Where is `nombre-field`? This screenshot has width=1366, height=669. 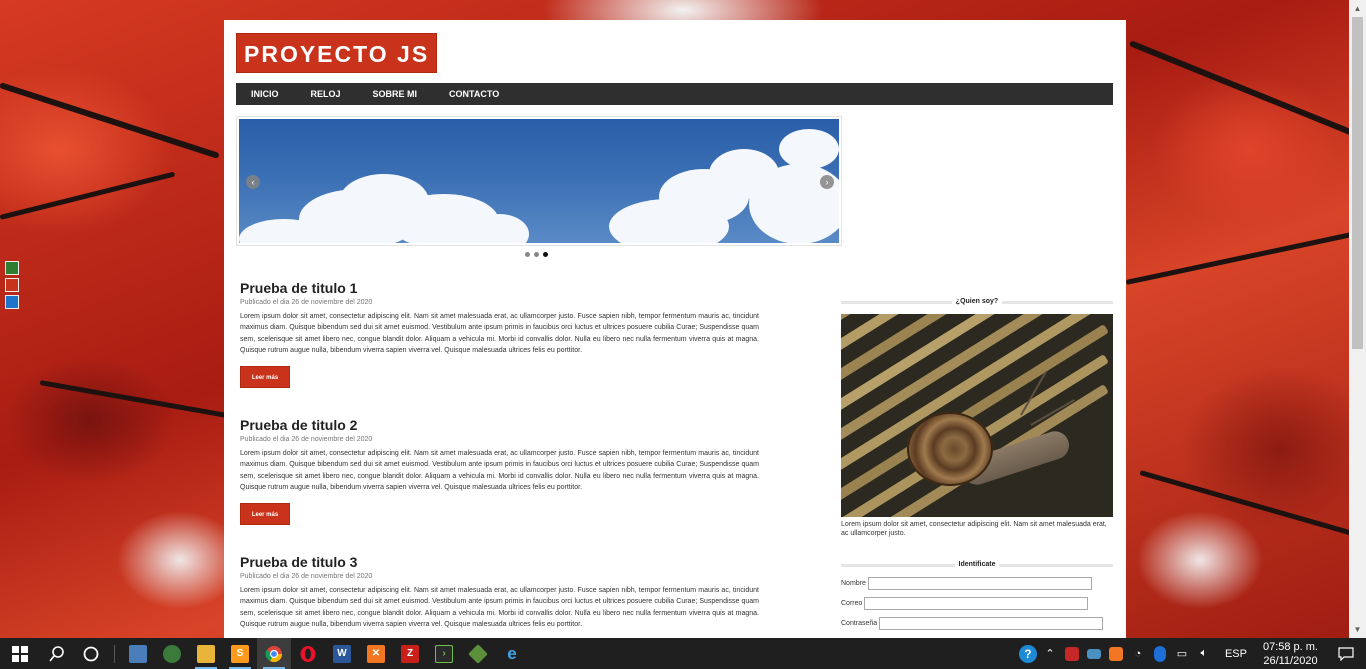 nombre-field is located at coordinates (979, 583).